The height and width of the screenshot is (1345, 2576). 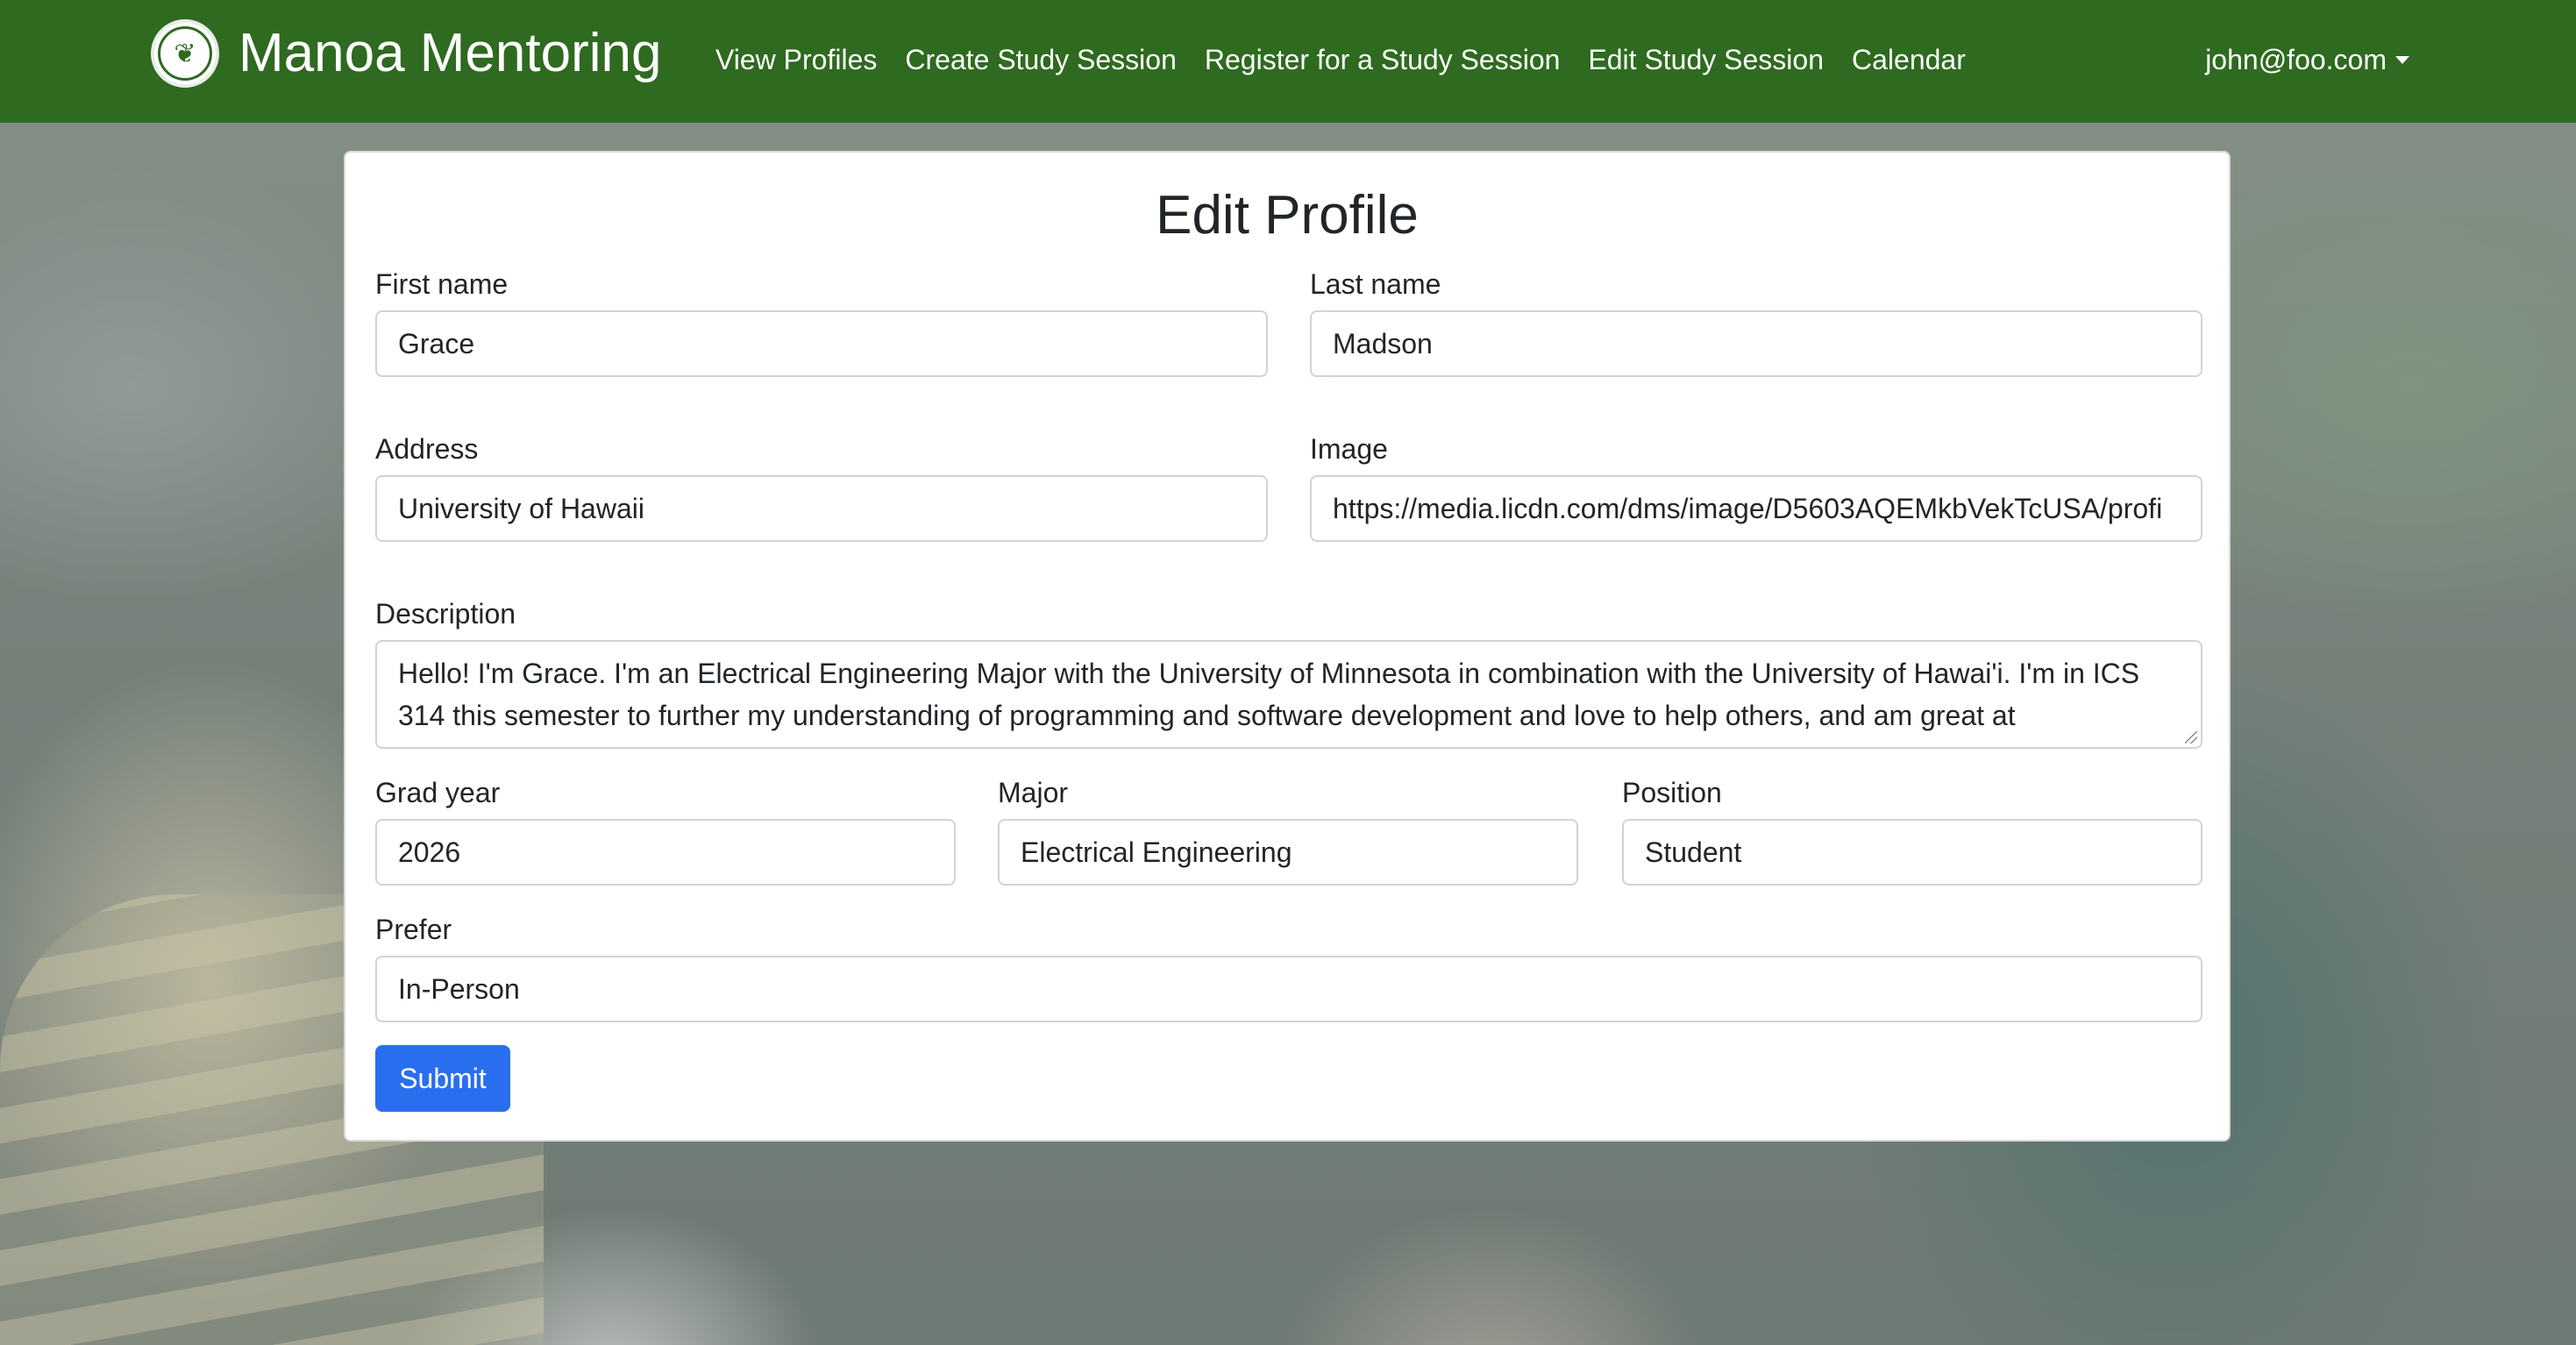 I want to click on caret-down-icon, so click(x=2402, y=59).